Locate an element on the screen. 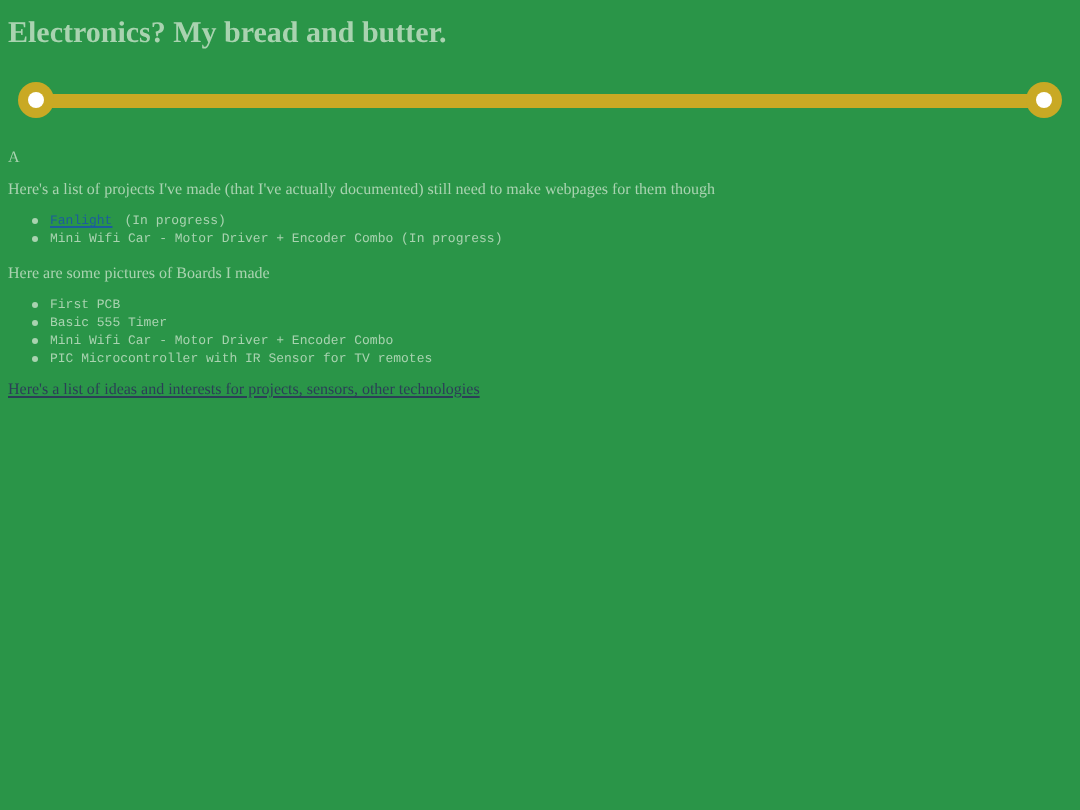 Image resolution: width=1080 pixels, height=810 pixels. boards-heading: Here are some pictures of Boards I made is located at coordinates (140, 274).